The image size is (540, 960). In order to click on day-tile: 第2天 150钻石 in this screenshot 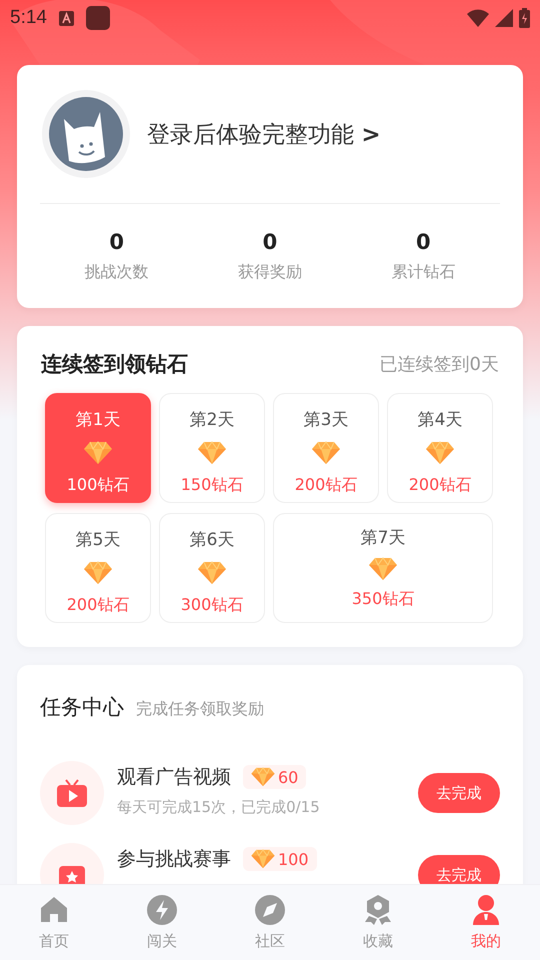, I will do `click(212, 448)`.